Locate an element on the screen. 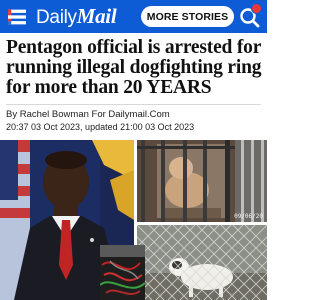 The image size is (320, 300). dog-in-pen-image is located at coordinates (202, 262).